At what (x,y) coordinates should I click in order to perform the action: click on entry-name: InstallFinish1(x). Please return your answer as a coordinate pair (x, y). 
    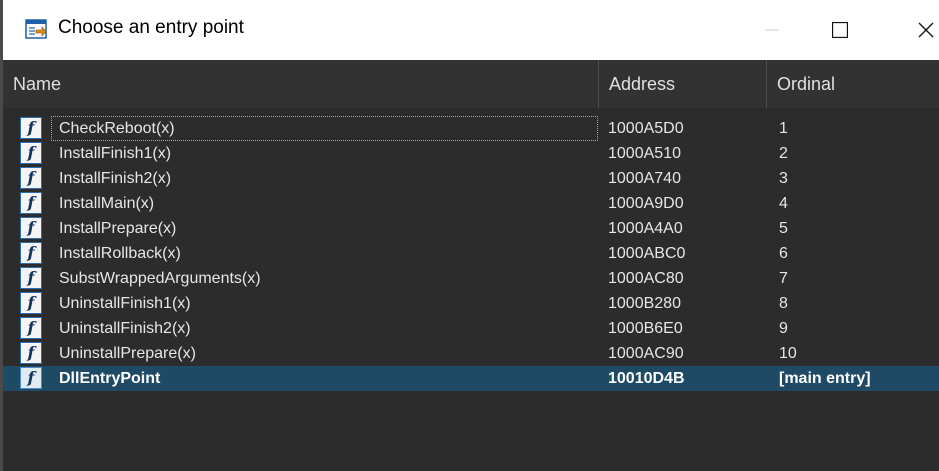
    Looking at the image, I should click on (115, 153).